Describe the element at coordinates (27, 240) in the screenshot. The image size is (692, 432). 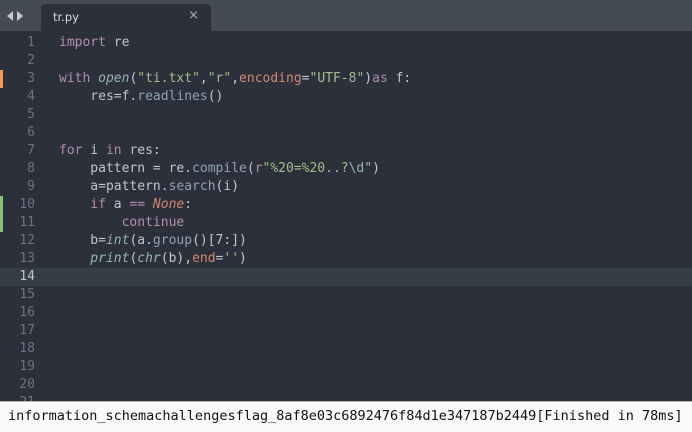
I see `line-number: 12` at that location.